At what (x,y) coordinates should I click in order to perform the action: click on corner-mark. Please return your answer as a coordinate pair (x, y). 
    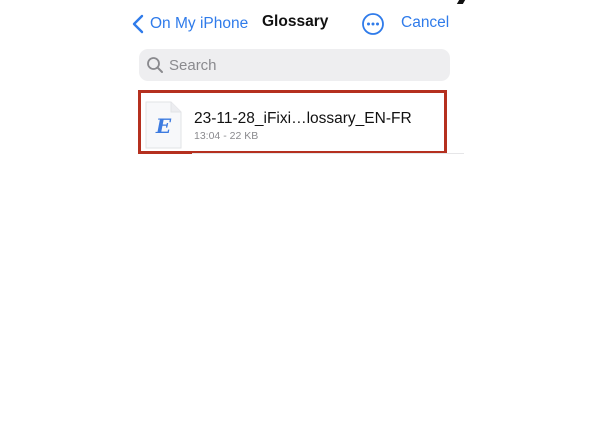
    Looking at the image, I should click on (461, 2).